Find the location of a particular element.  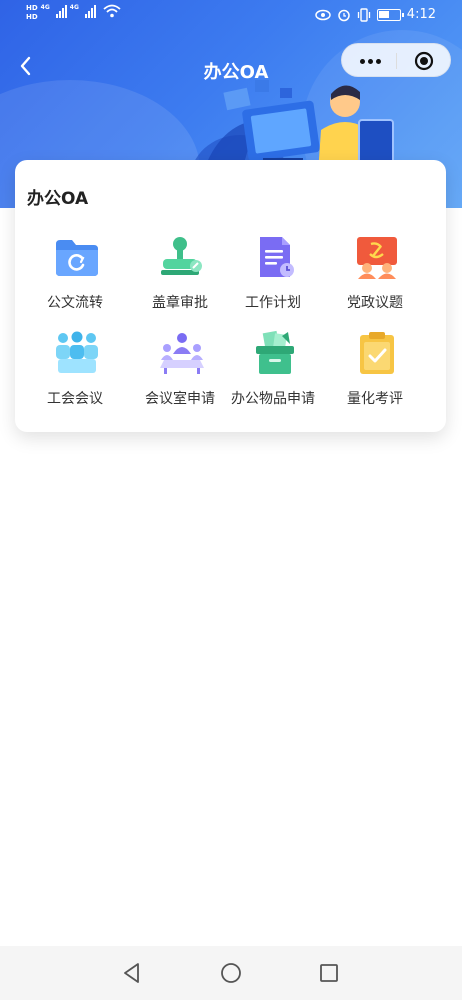

app-party-topics: 党政议题 is located at coordinates (375, 274).